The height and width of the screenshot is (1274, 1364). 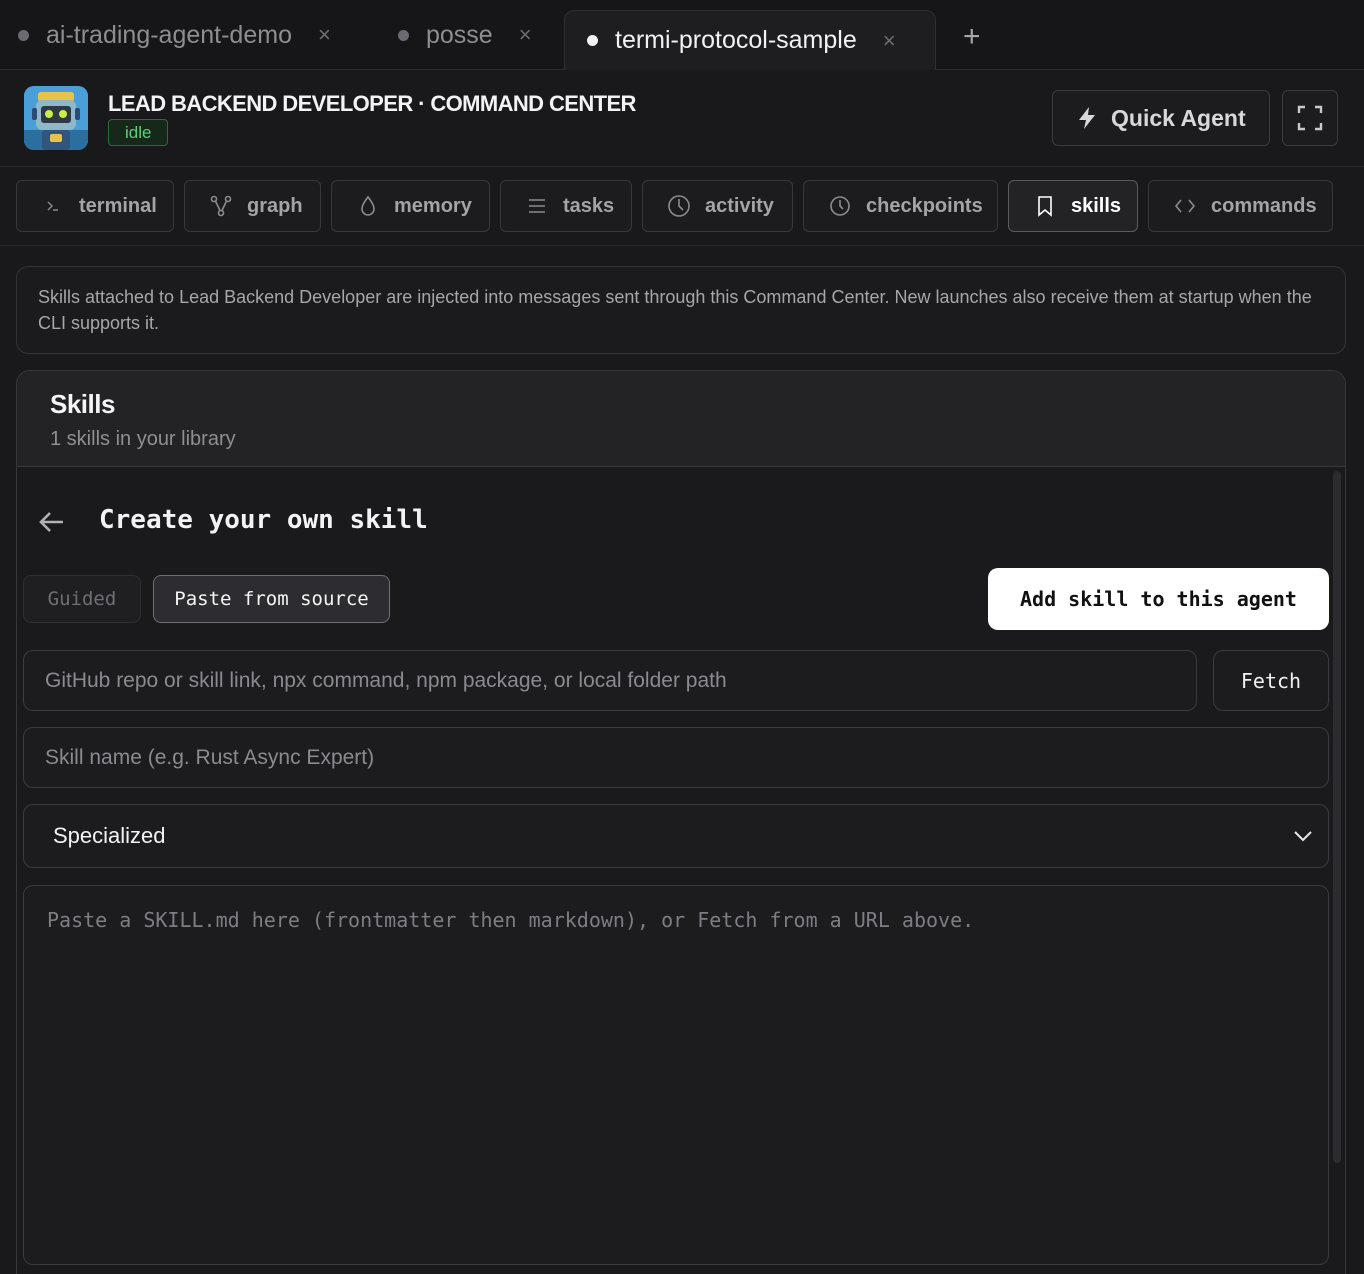 What do you see at coordinates (138, 132) in the screenshot?
I see `status-badge: idle` at bounding box center [138, 132].